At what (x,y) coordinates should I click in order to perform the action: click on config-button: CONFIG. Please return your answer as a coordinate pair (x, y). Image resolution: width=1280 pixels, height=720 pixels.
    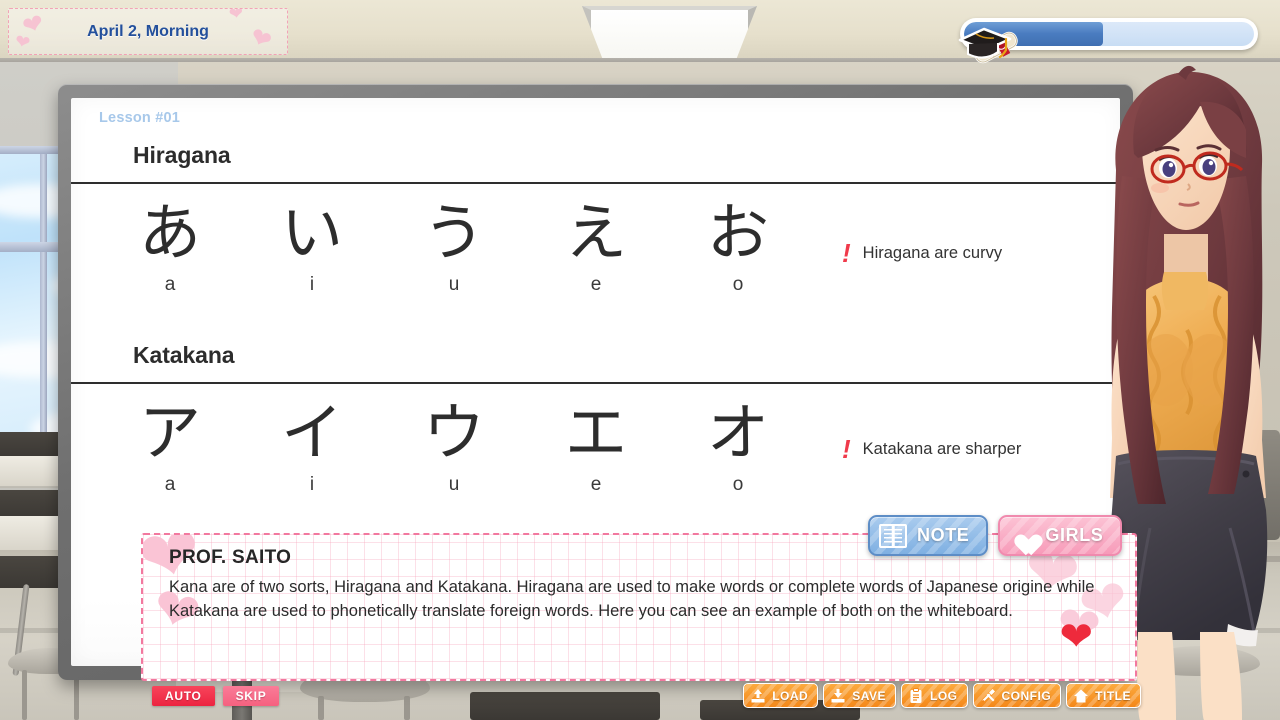
    Looking at the image, I should click on (1017, 695).